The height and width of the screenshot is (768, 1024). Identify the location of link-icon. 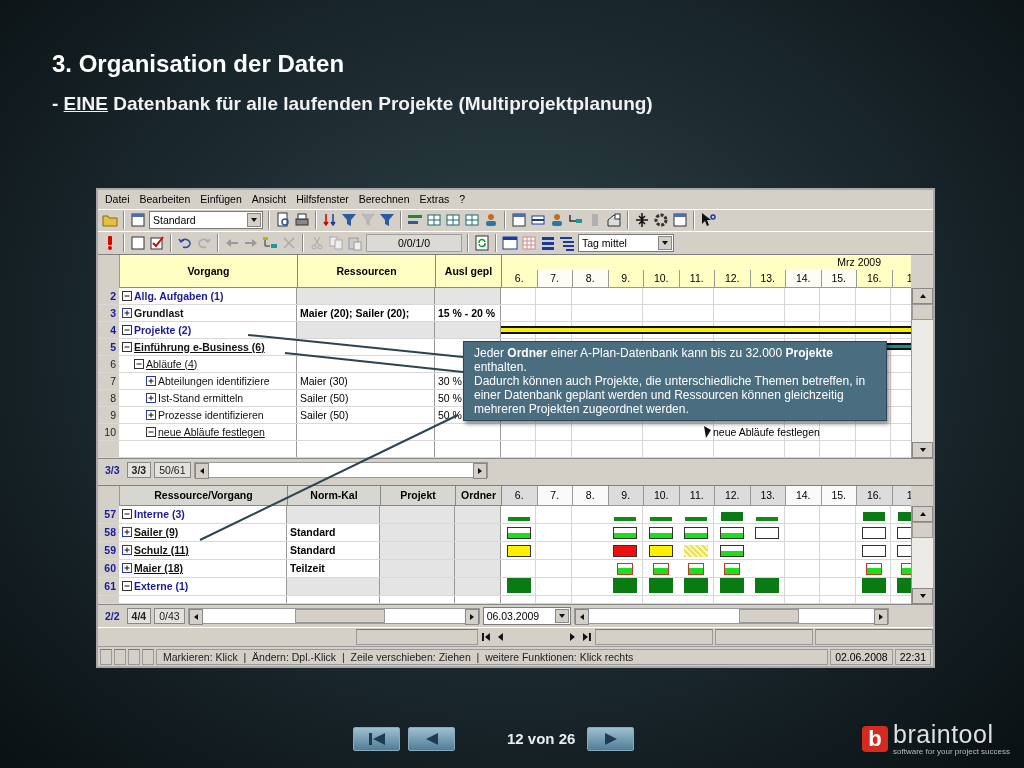
(270, 242).